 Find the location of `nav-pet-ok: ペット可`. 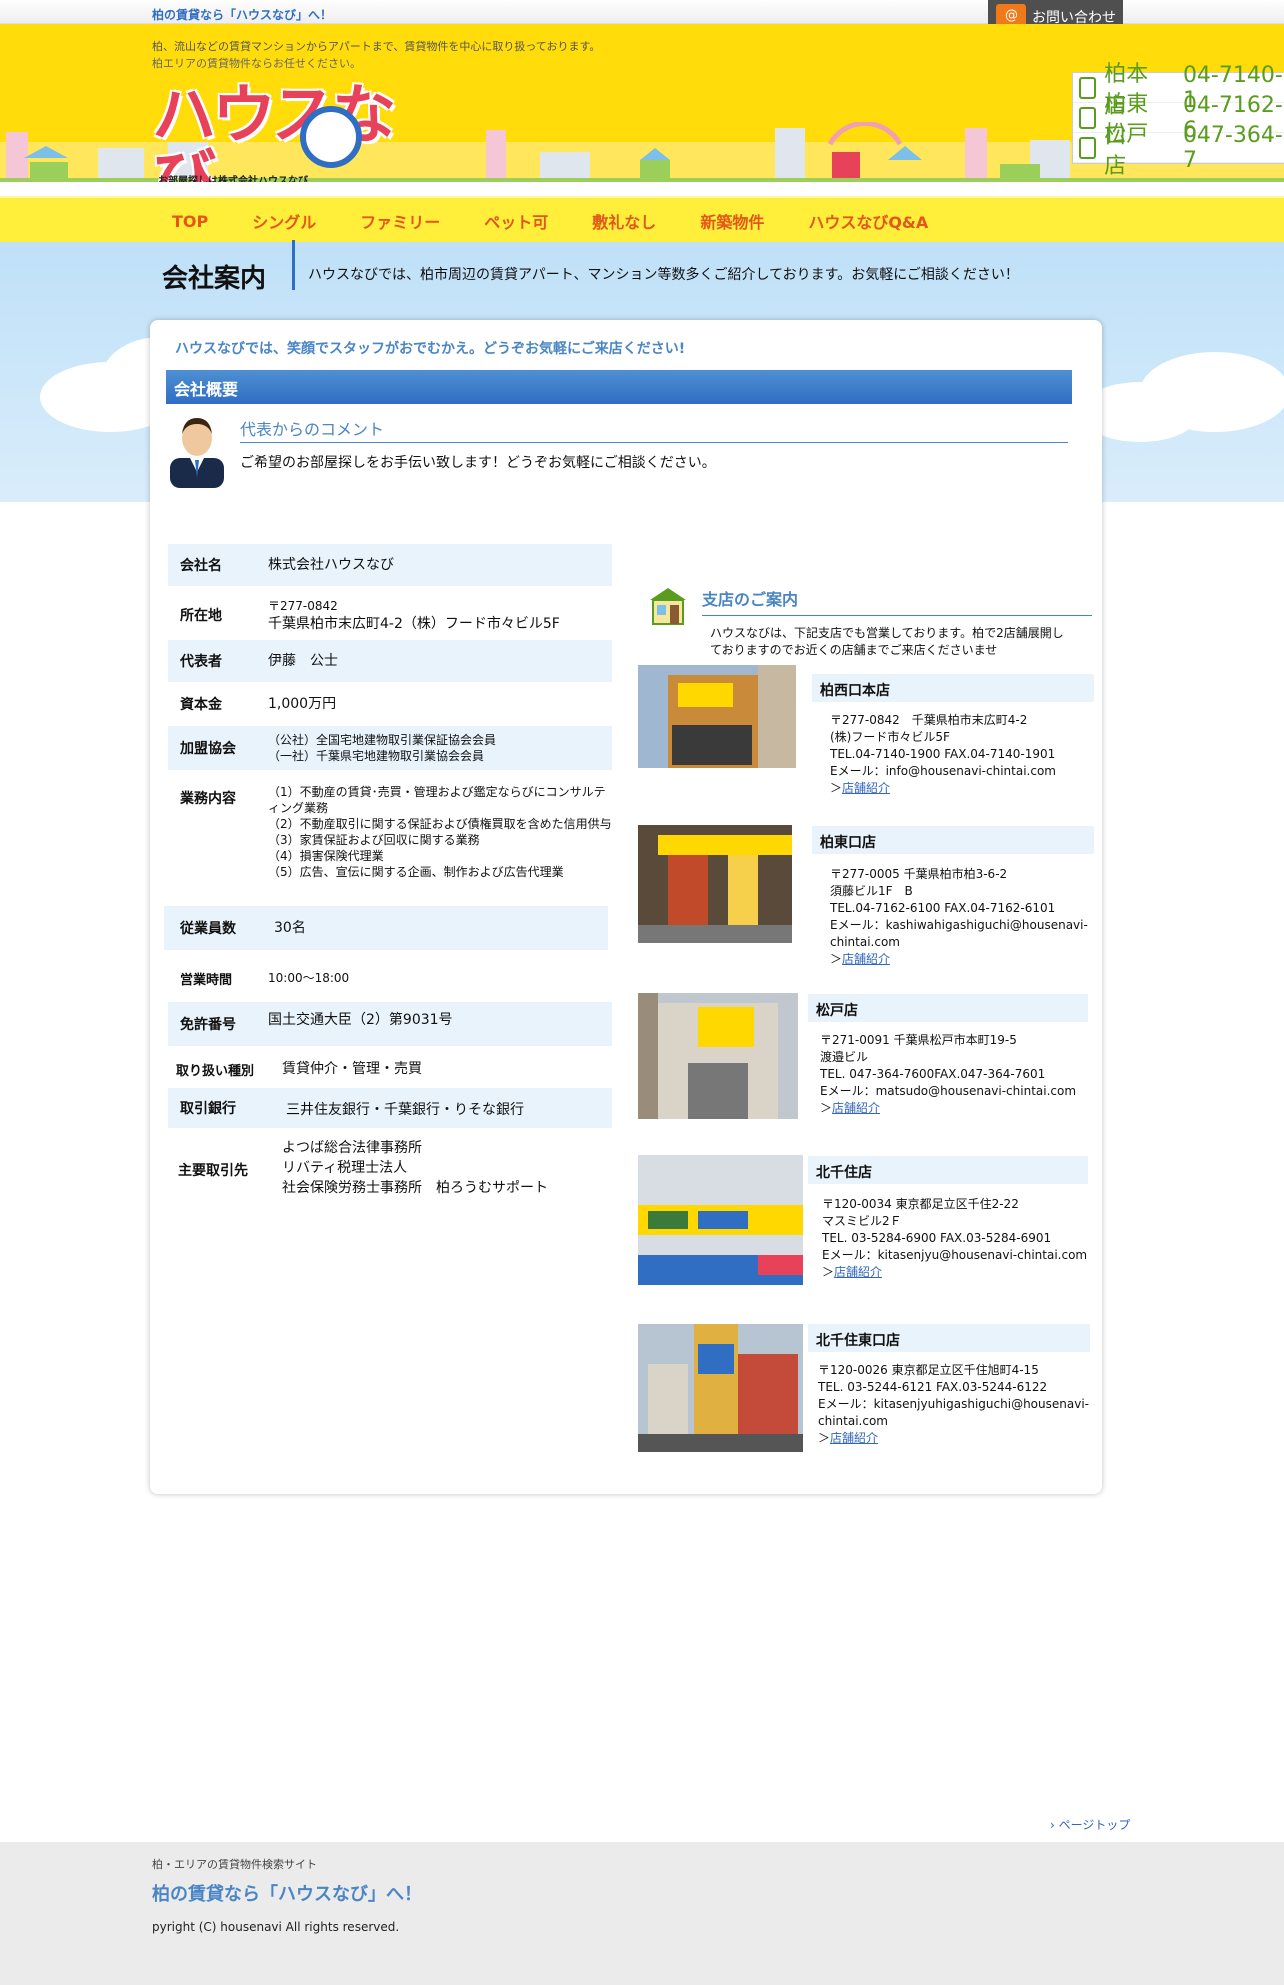

nav-pet-ok: ペット可 is located at coordinates (516, 221).